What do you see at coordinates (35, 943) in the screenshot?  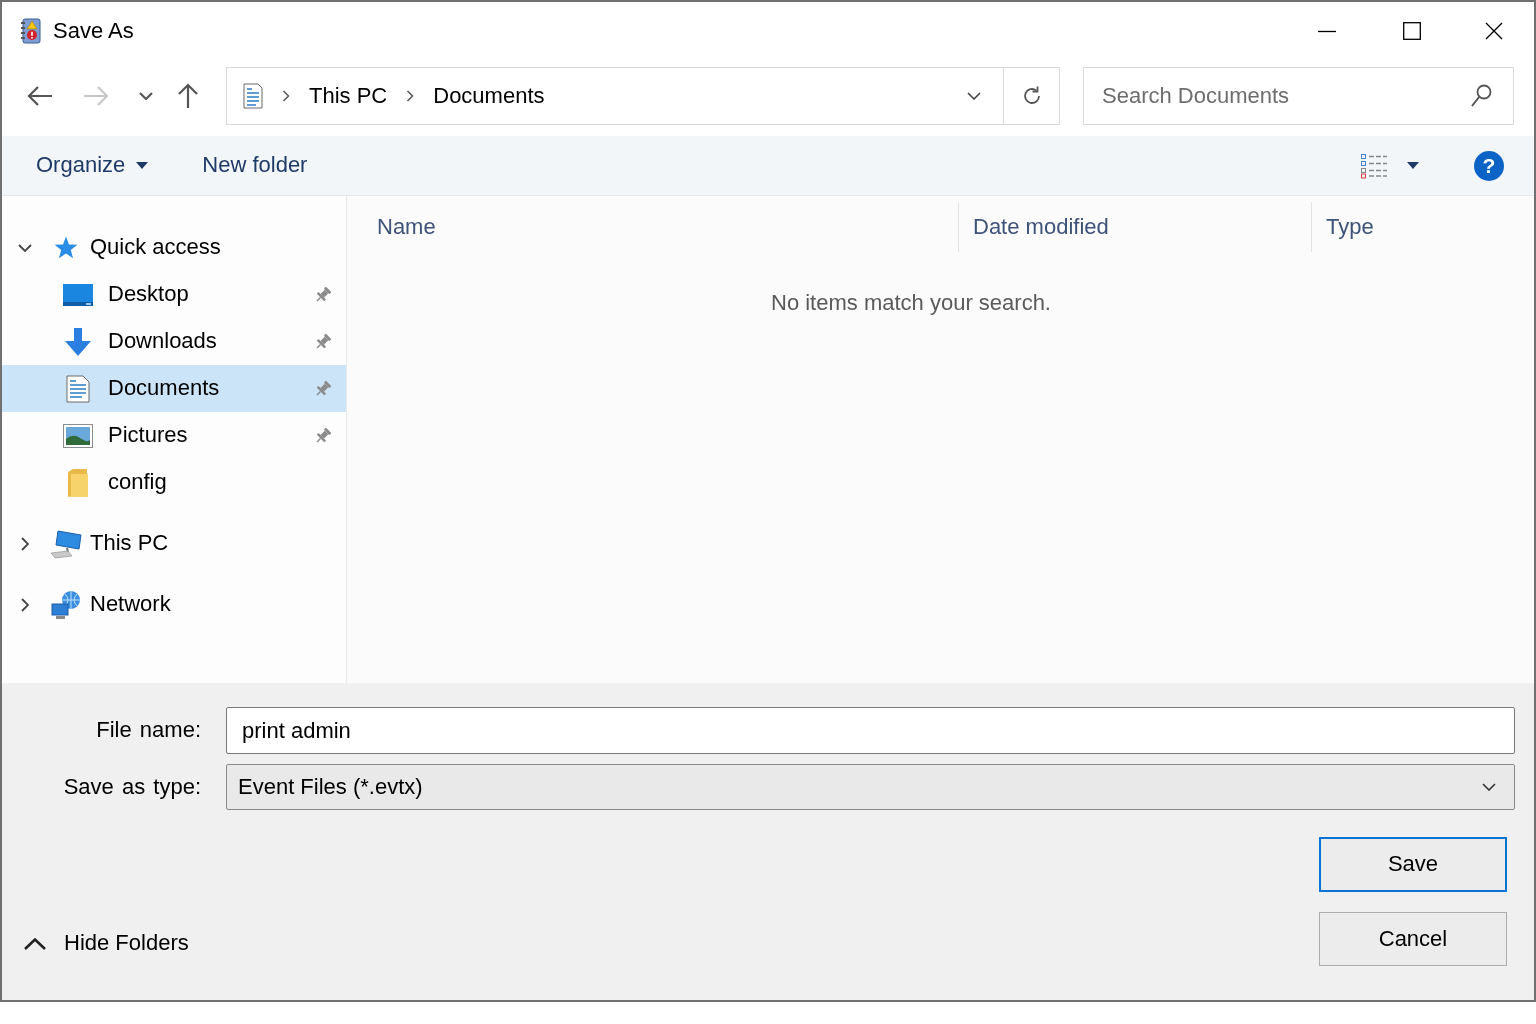 I see `chevron-up-icon` at bounding box center [35, 943].